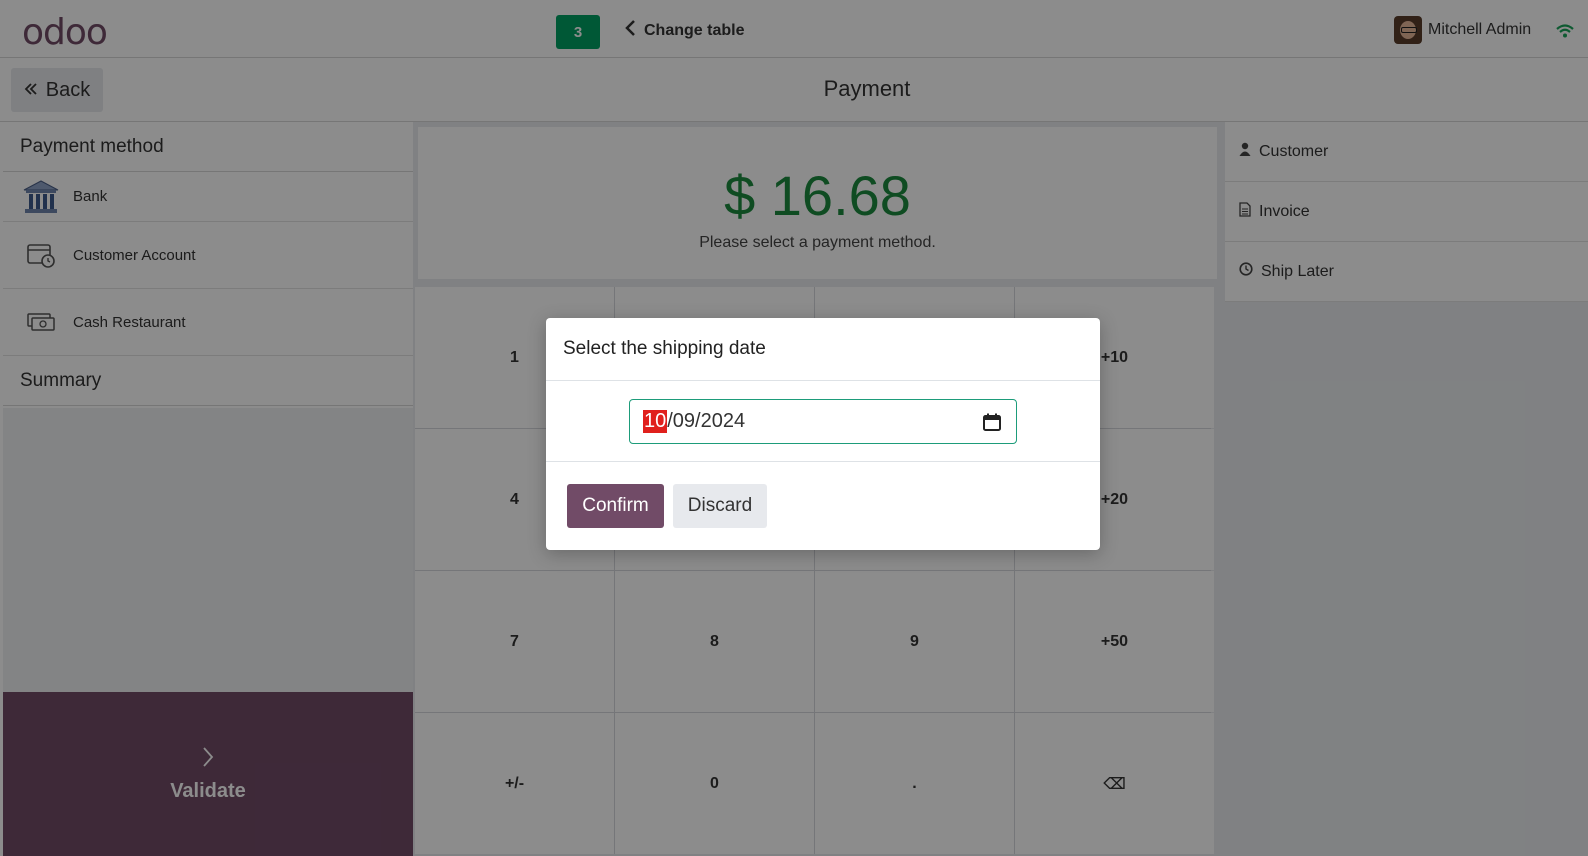 Image resolution: width=1588 pixels, height=856 pixels. Describe the element at coordinates (615, 506) in the screenshot. I see `confirm-button: Confirm` at that location.